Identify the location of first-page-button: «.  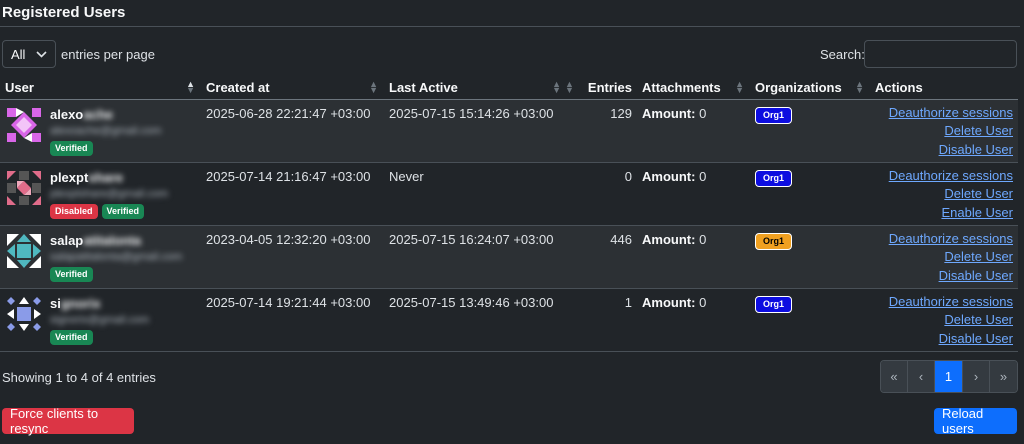
(894, 376).